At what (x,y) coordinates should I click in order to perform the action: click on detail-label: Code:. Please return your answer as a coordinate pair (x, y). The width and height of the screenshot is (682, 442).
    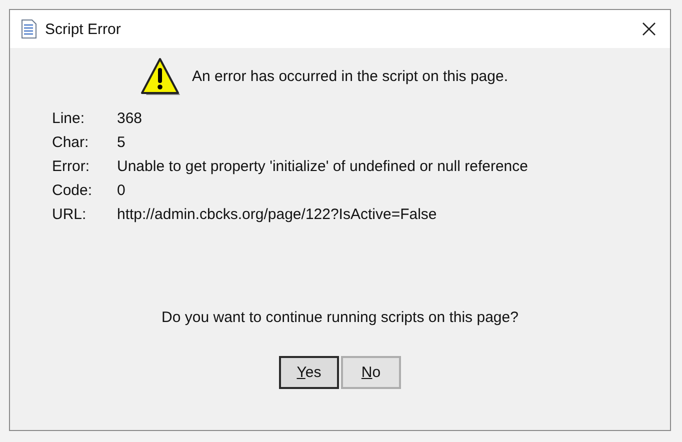
    Looking at the image, I should click on (73, 191).